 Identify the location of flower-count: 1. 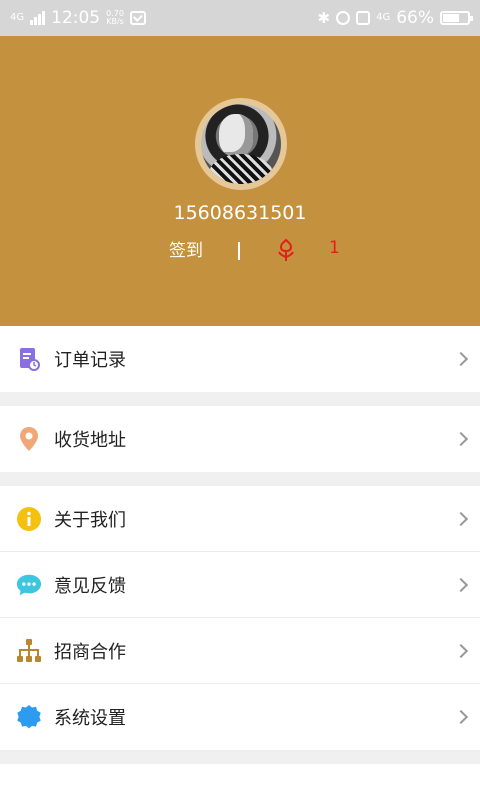
(334, 248).